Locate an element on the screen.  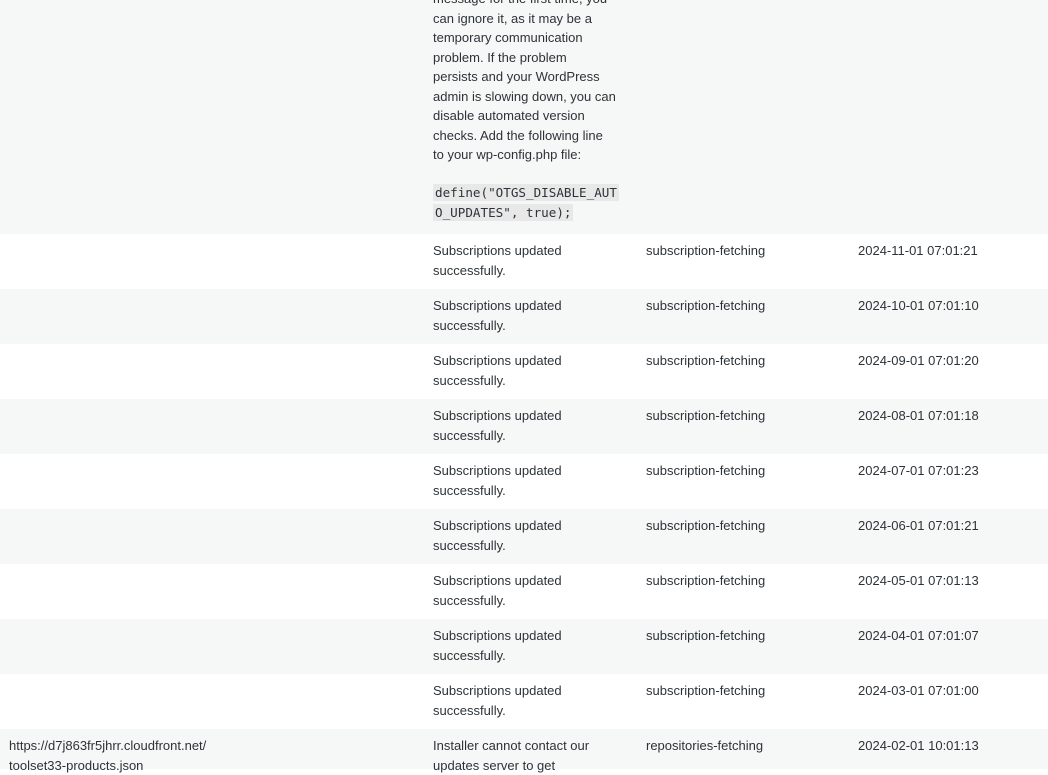
message-line: disable automated version is located at coordinates (509, 115).